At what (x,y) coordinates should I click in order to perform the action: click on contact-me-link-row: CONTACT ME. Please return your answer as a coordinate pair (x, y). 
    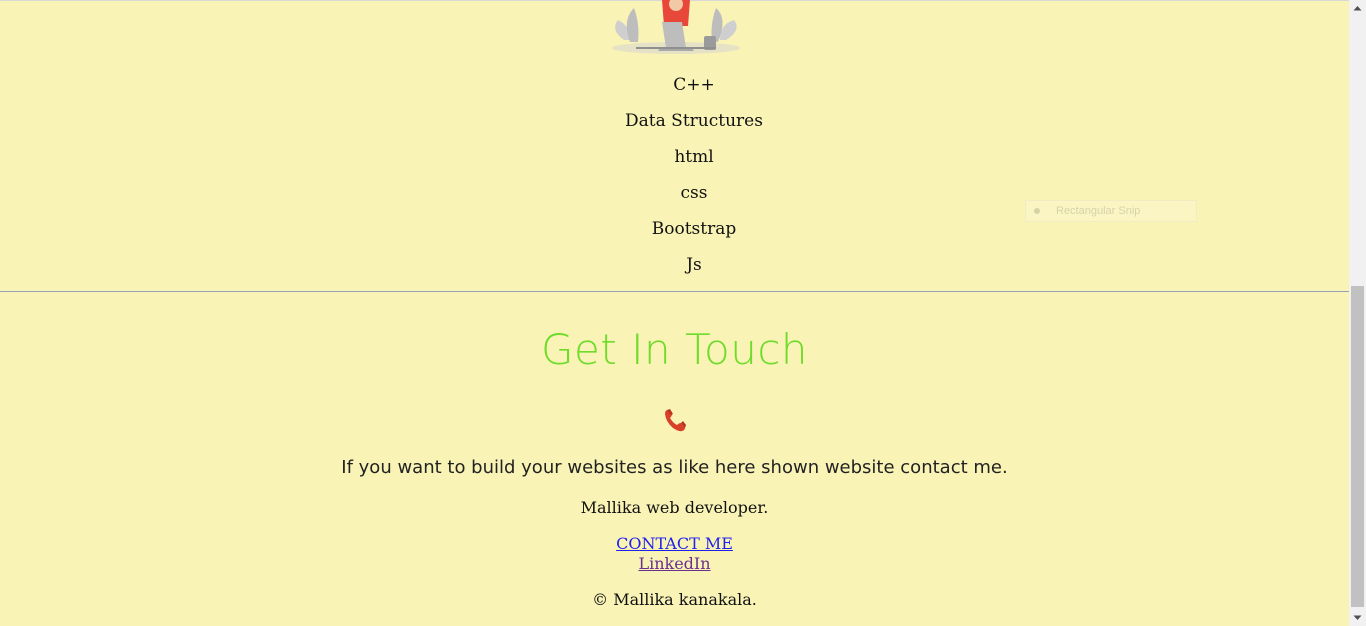
    Looking at the image, I should click on (674, 544).